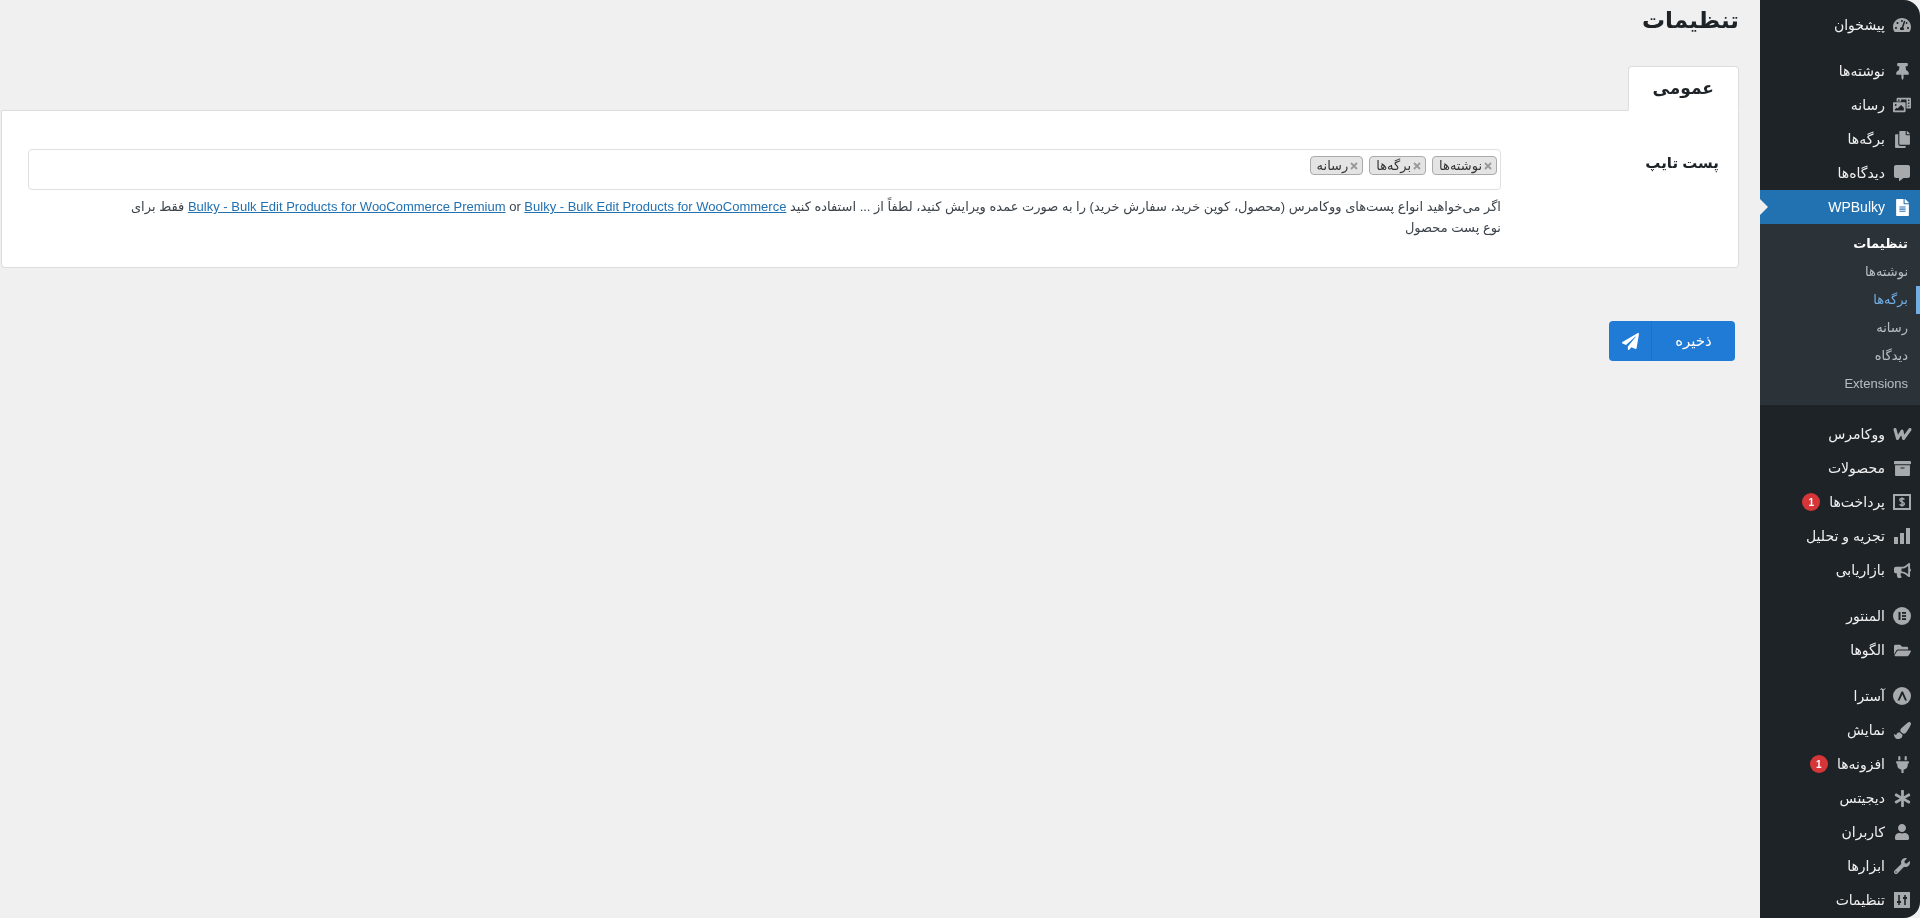  I want to click on menu-item: بازاریابی, so click(1840, 570).